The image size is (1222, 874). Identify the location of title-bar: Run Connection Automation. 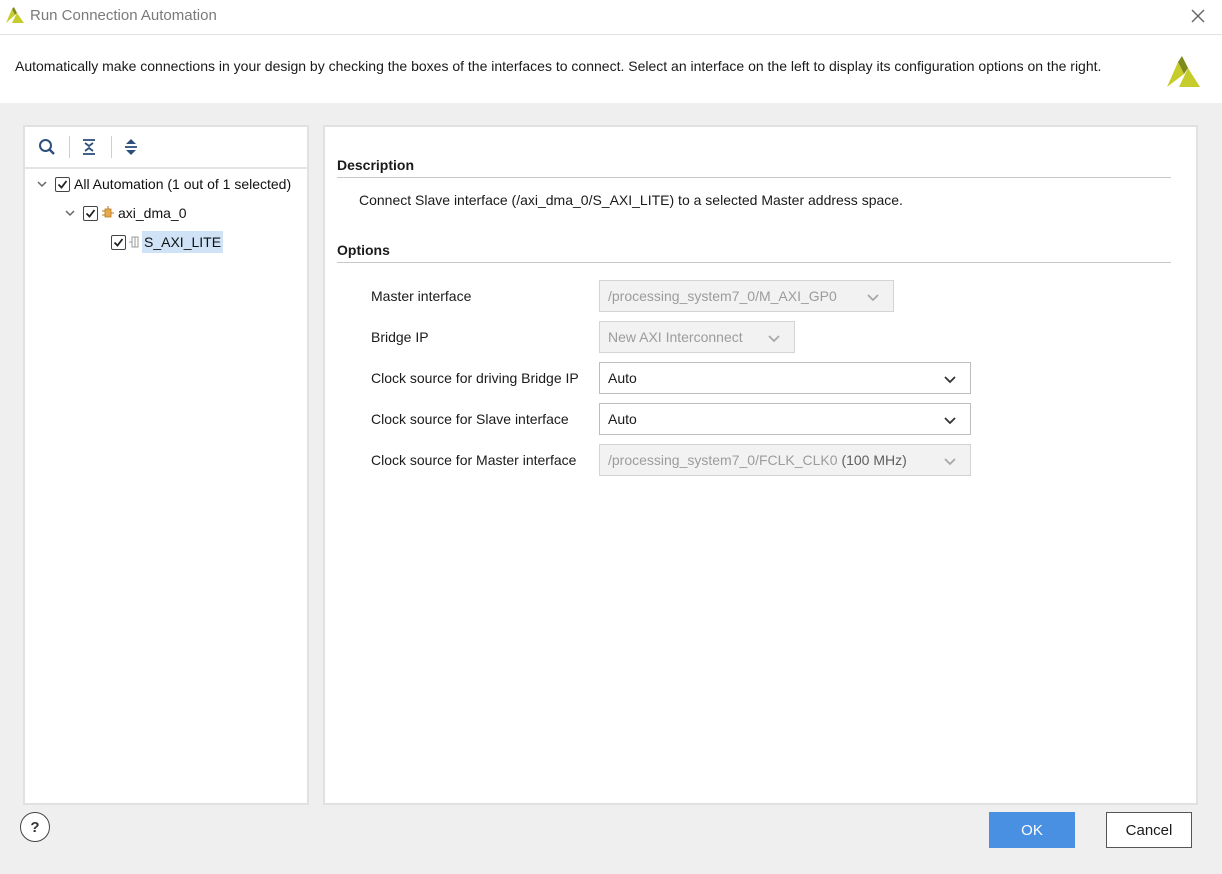
(611, 17).